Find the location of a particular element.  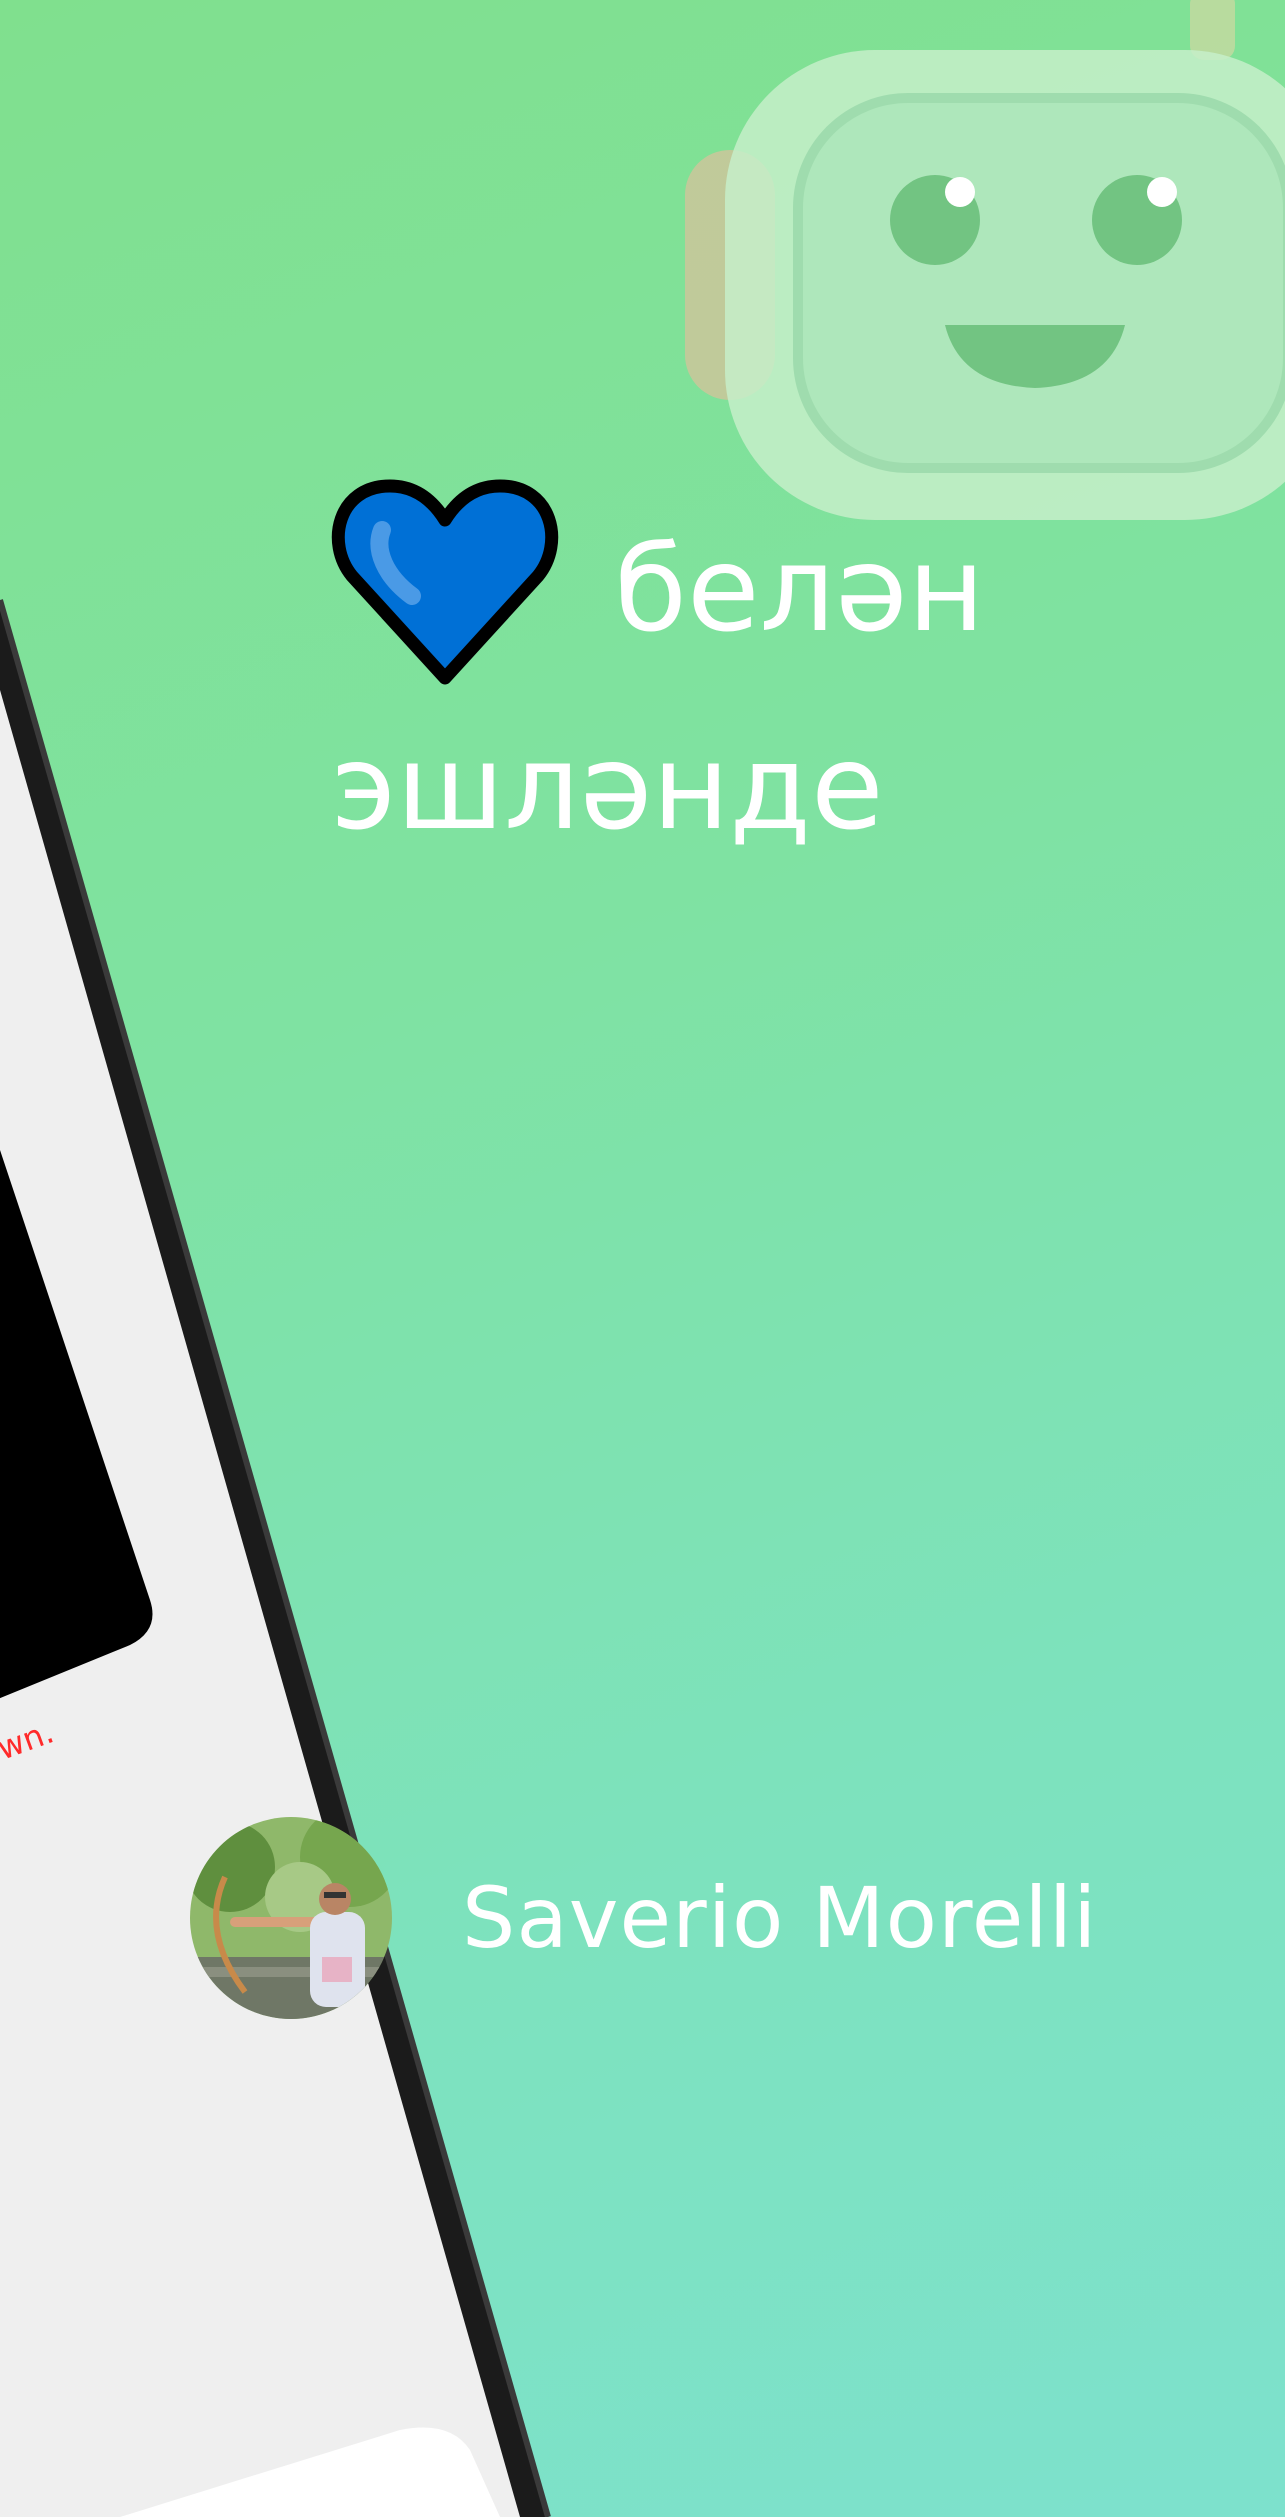

author-credit: Saverio Morelli is located at coordinates (643, 1917).